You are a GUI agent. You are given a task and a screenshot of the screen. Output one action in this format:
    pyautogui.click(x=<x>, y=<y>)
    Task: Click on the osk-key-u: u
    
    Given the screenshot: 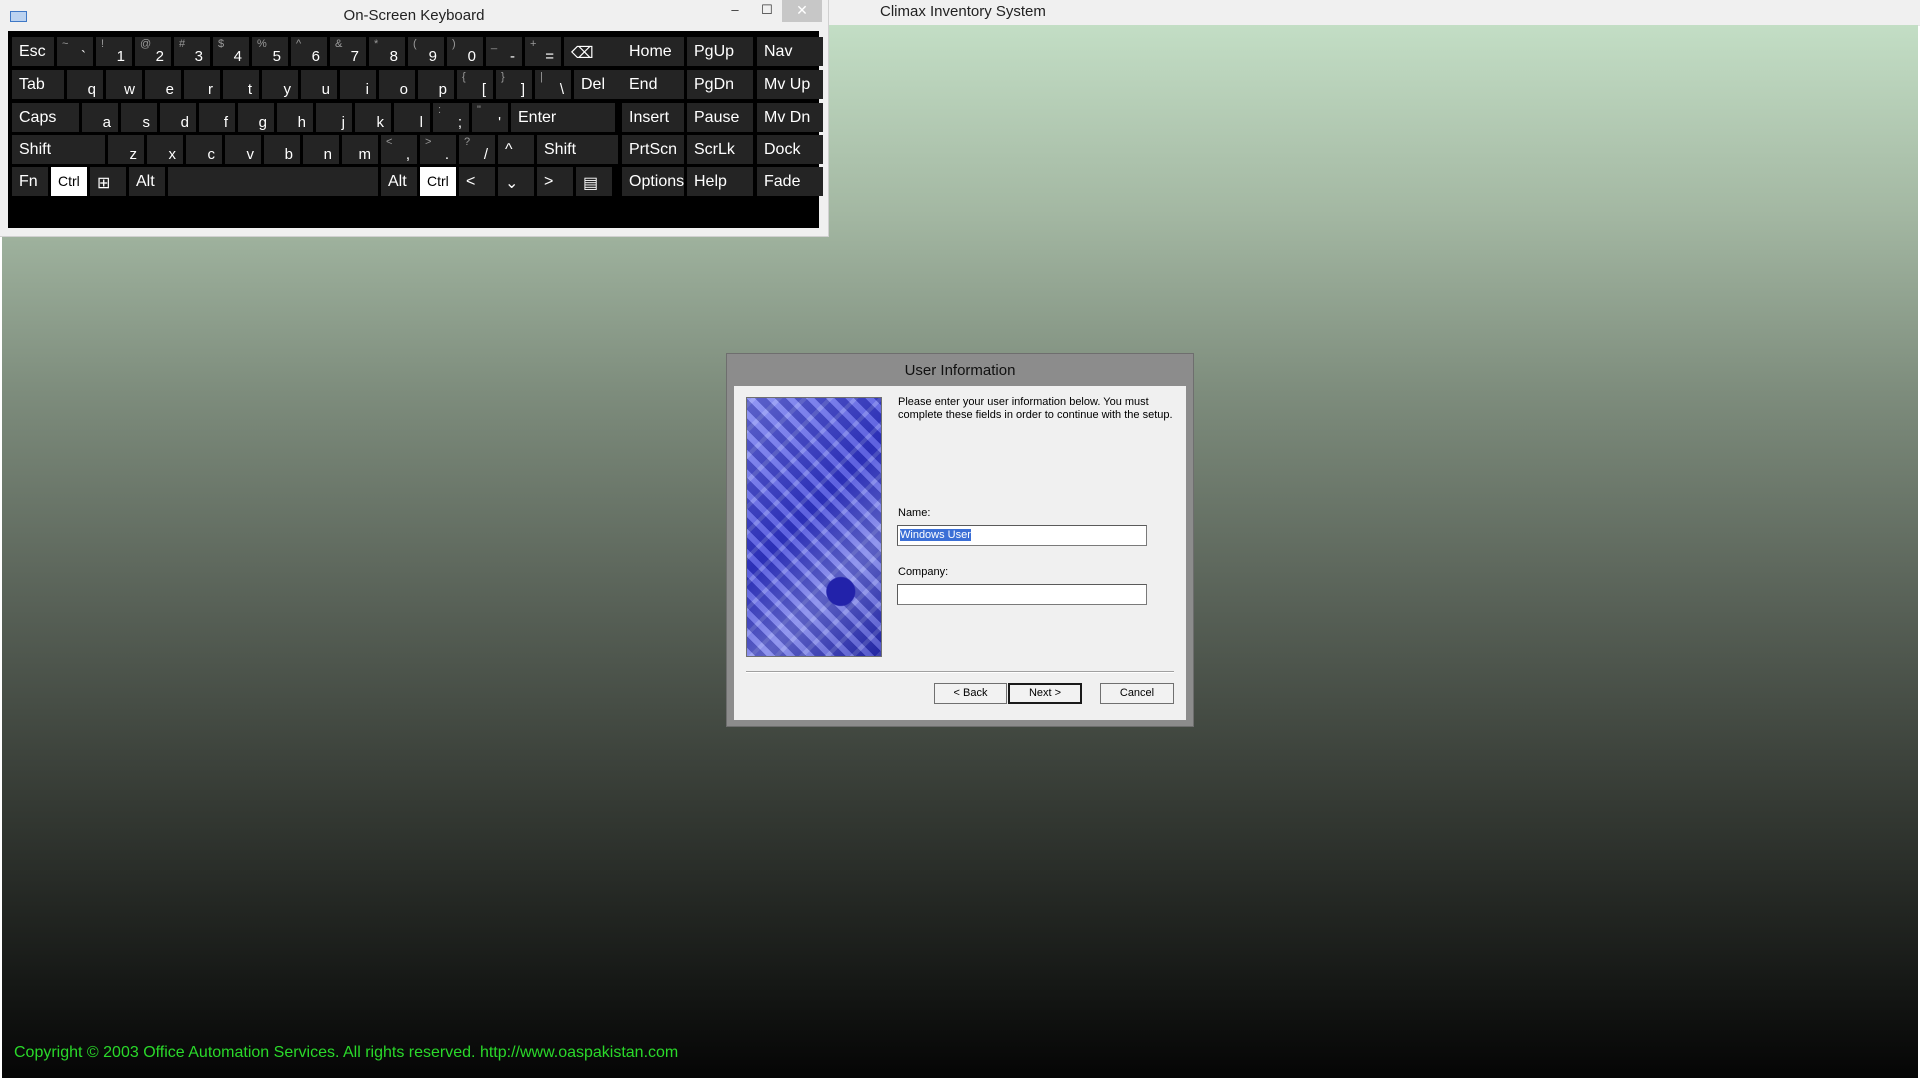 What is the action you would take?
    pyautogui.click(x=319, y=84)
    